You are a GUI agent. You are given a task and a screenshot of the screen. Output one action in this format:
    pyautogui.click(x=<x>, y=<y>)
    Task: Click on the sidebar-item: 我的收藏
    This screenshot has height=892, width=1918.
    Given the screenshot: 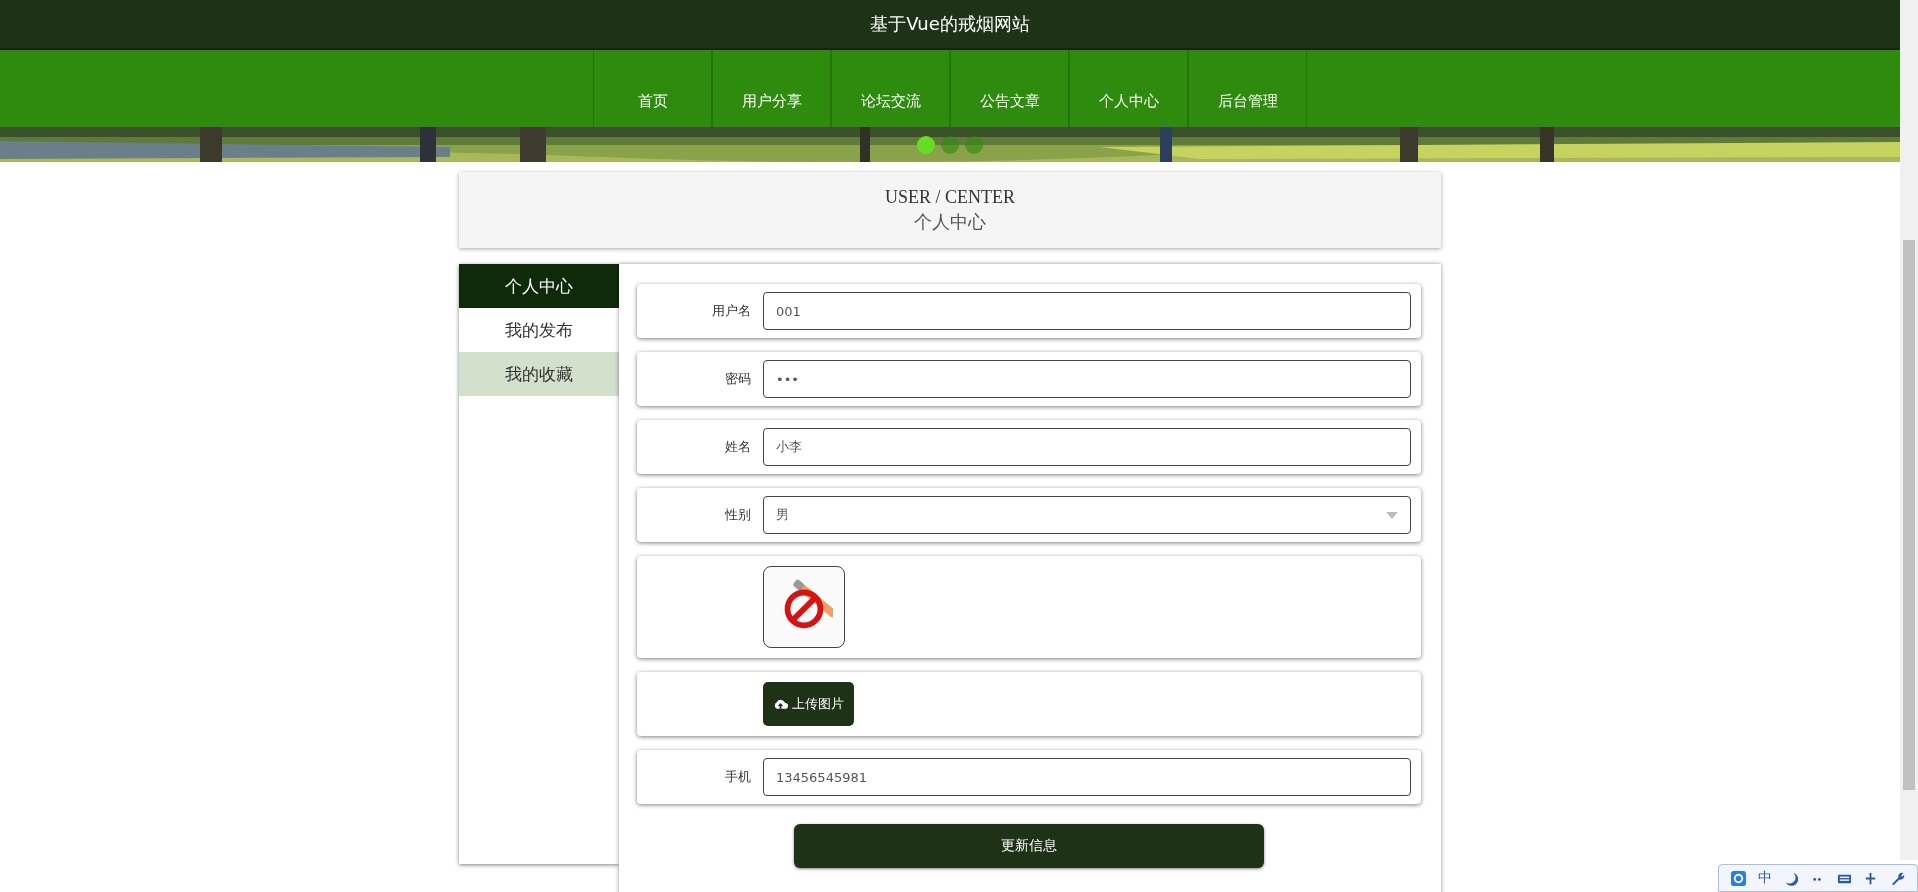 What is the action you would take?
    pyautogui.click(x=539, y=374)
    